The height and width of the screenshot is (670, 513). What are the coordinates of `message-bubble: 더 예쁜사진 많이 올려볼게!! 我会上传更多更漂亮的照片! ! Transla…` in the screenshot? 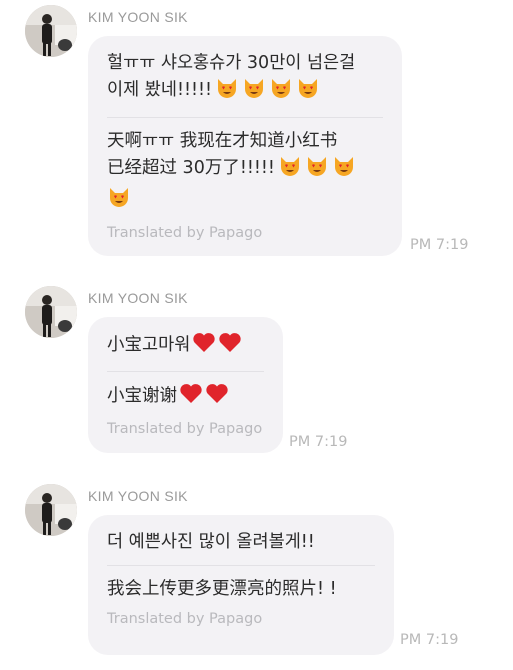 It's located at (241, 585).